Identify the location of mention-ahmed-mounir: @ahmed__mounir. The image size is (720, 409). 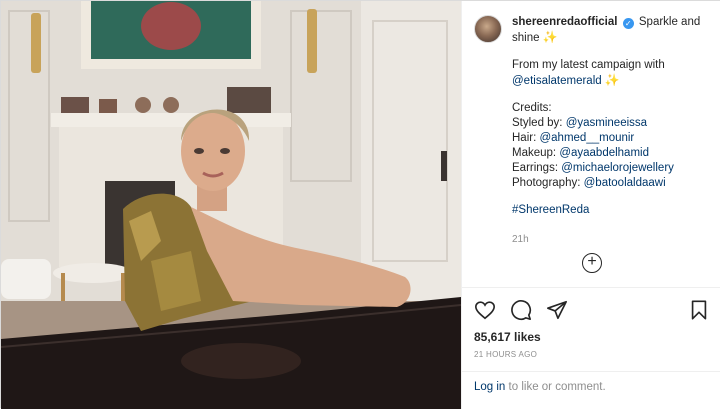
(586, 138).